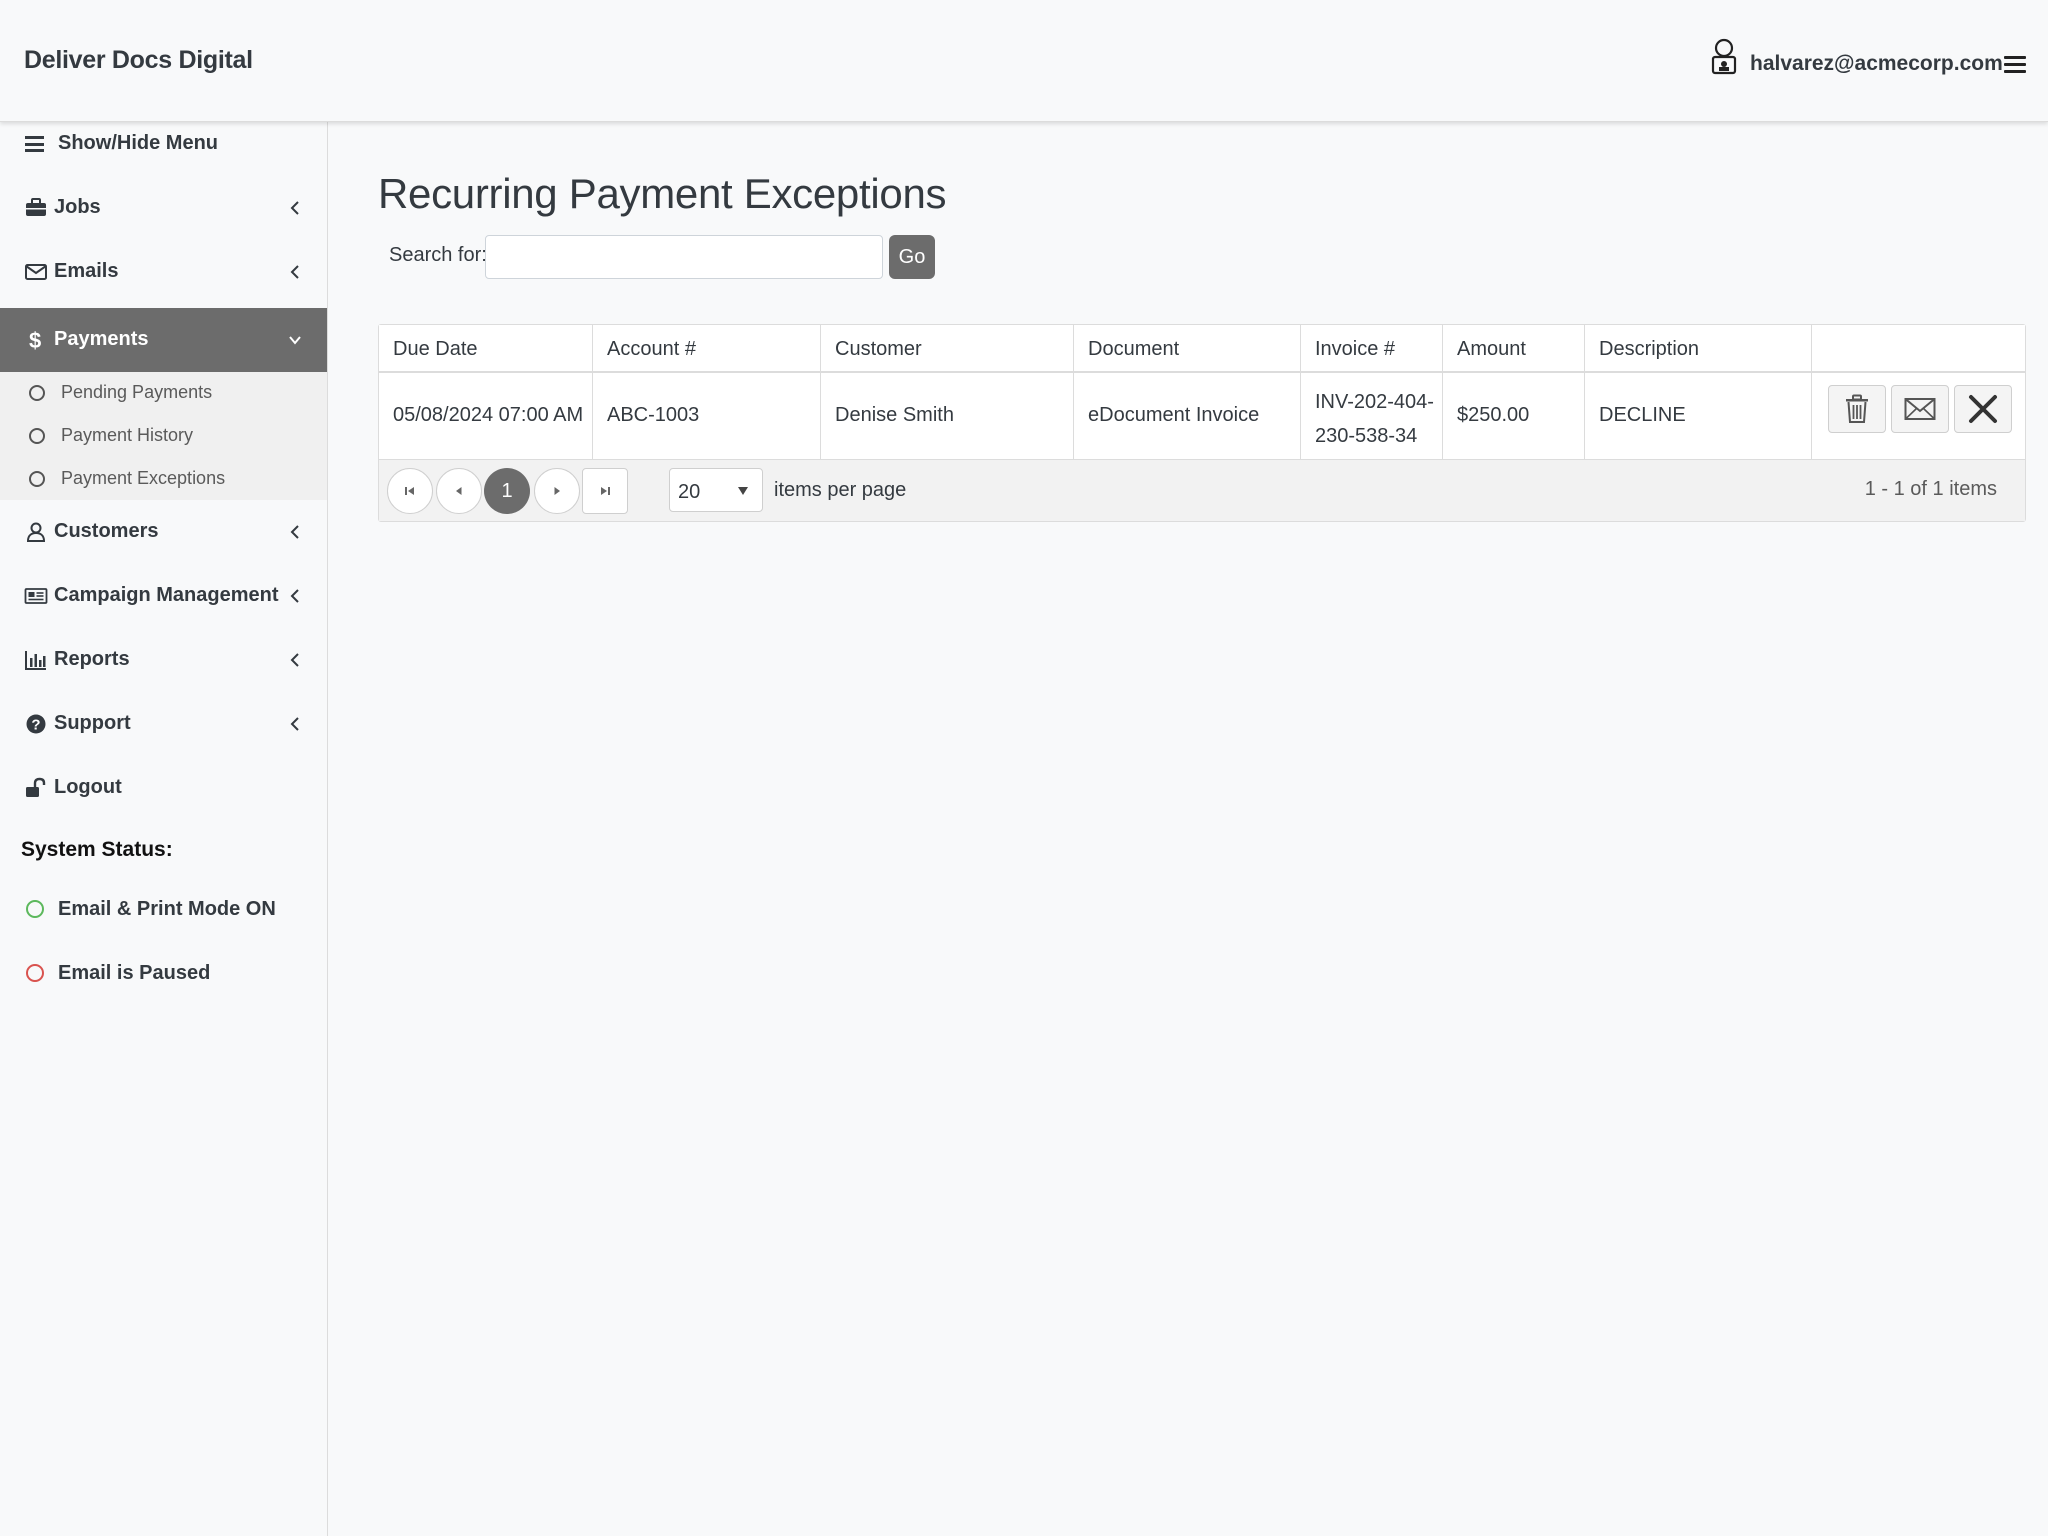 This screenshot has width=2048, height=1536. Describe the element at coordinates (163, 974) in the screenshot. I see `status-email-paused: Email is Paused` at that location.